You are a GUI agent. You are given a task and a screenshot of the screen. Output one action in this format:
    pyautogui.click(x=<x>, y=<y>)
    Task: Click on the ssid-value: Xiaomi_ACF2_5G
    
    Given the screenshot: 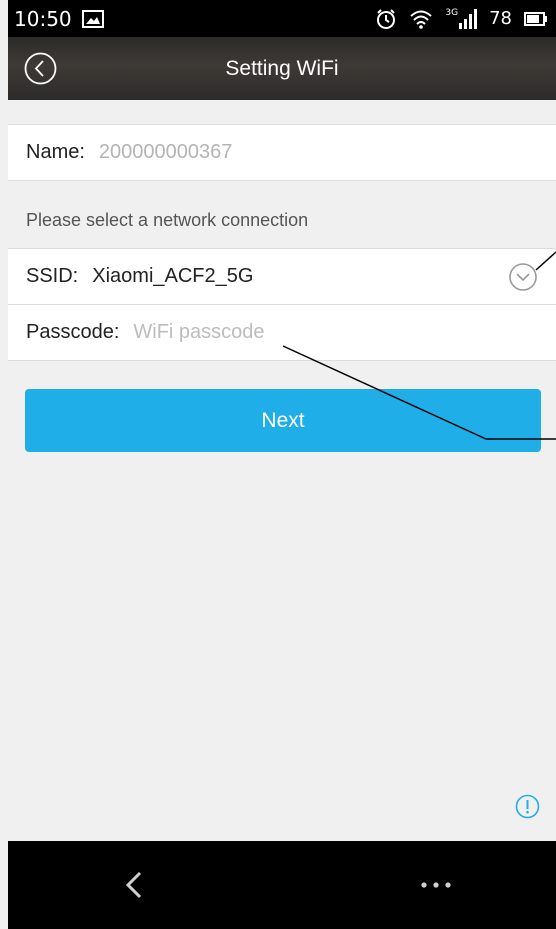 What is the action you would take?
    pyautogui.click(x=173, y=276)
    